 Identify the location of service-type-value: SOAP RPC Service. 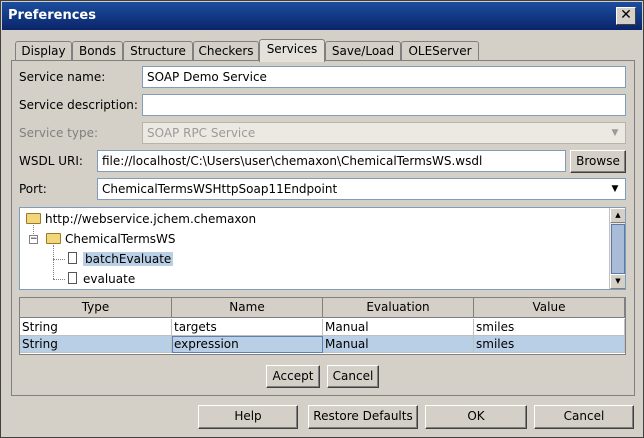
(201, 133).